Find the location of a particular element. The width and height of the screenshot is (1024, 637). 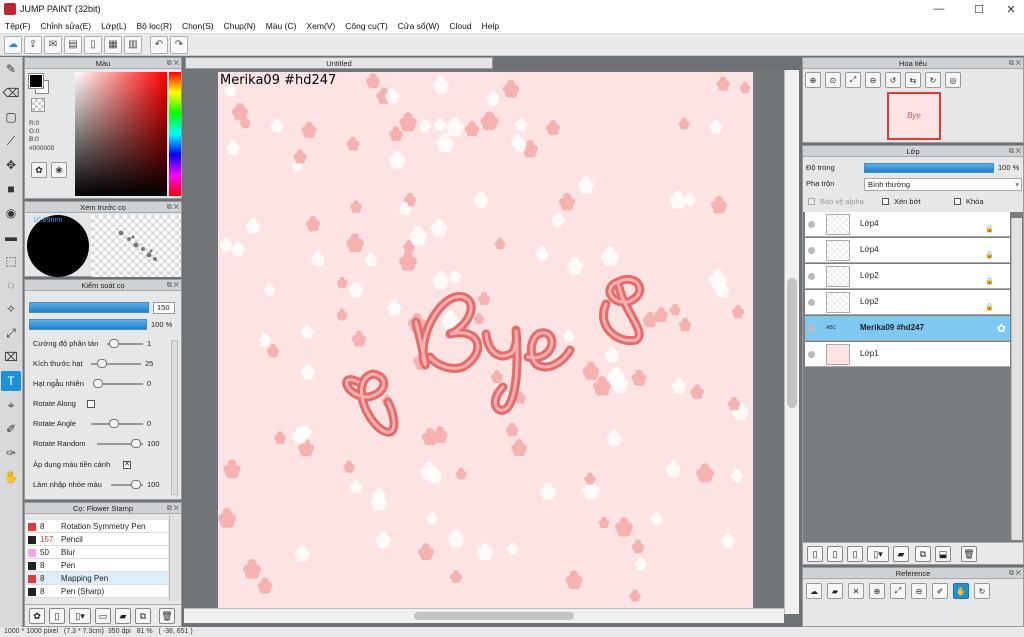

redo-icon: ↷ is located at coordinates (179, 44).